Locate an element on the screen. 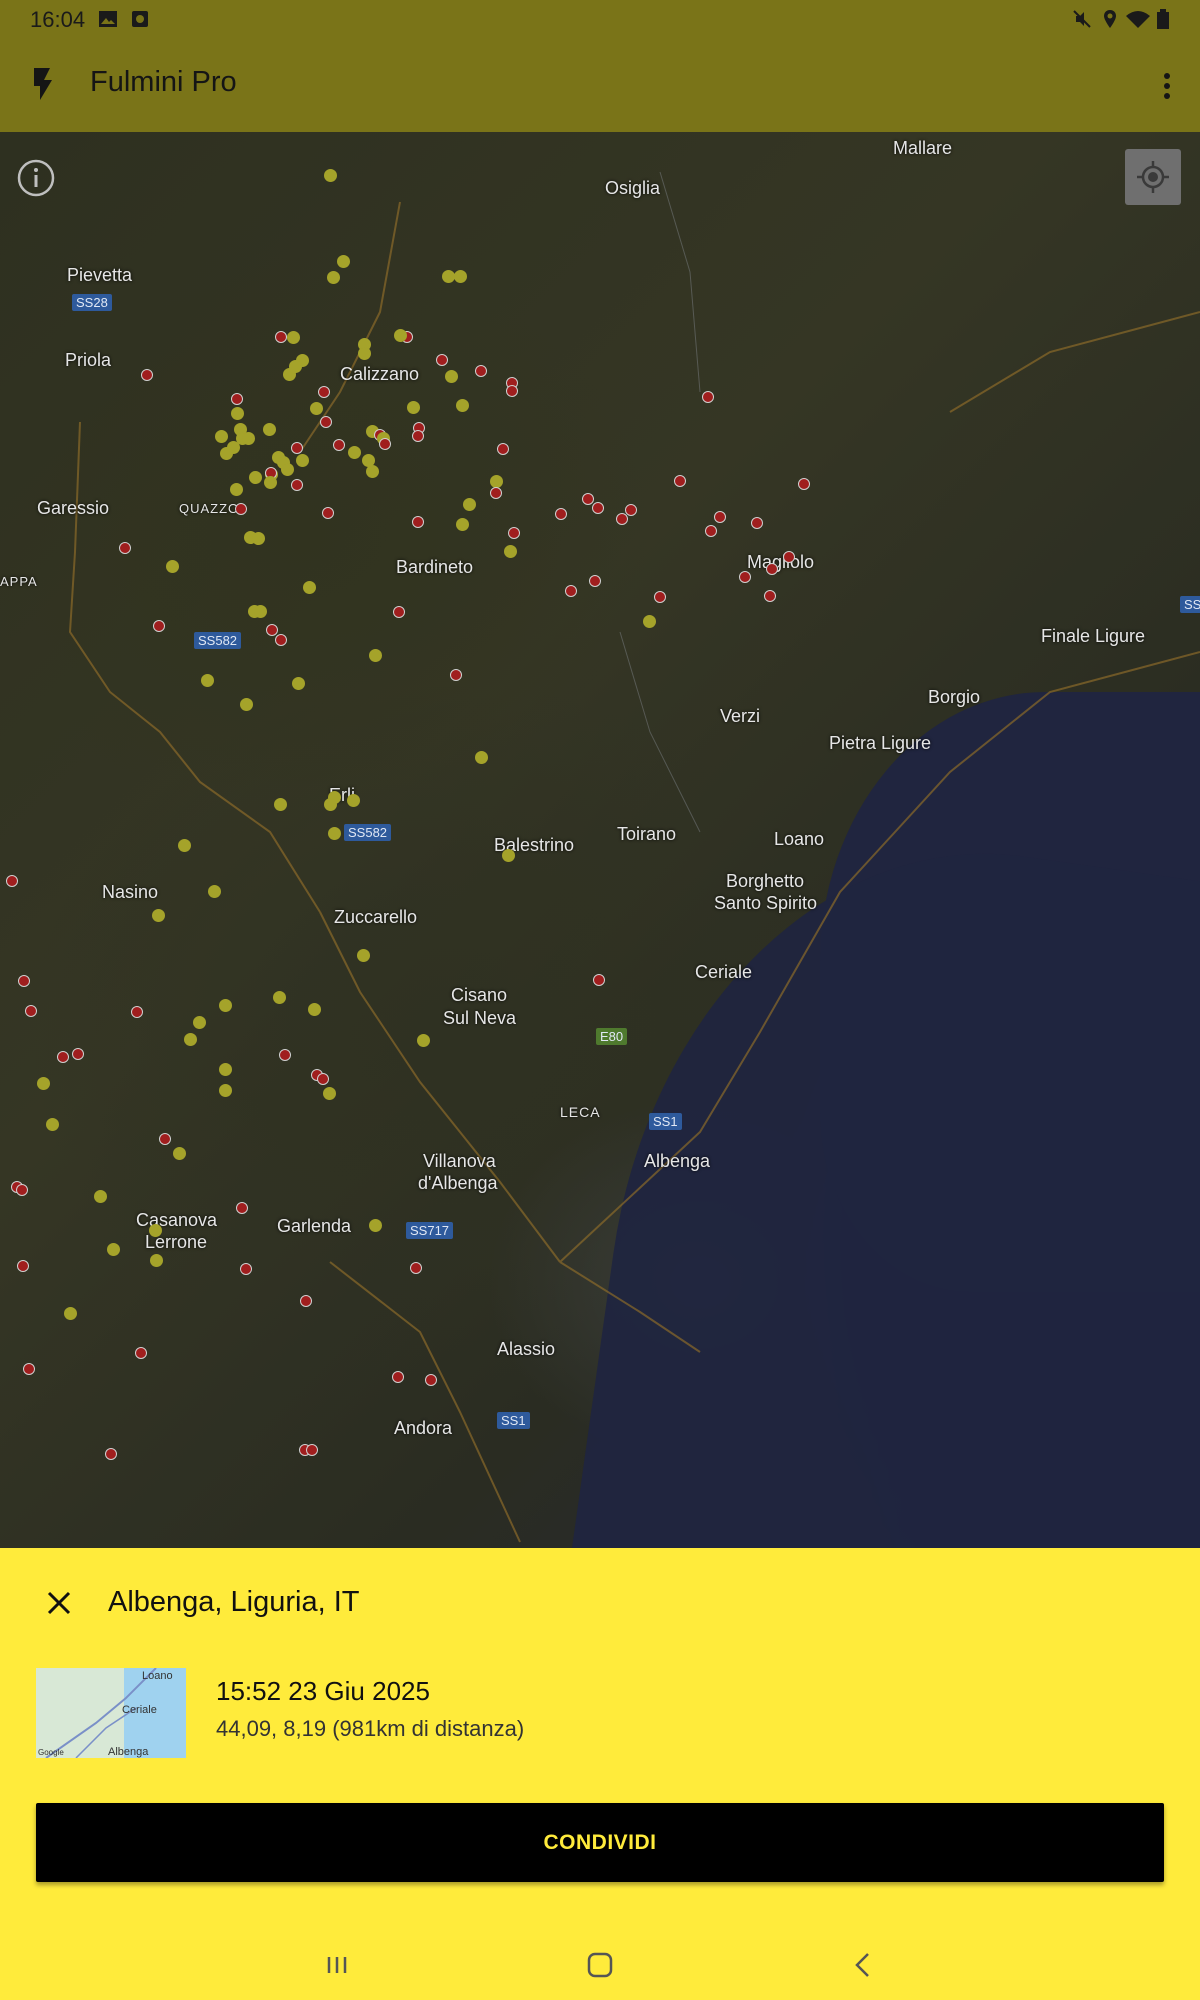  my-location-button is located at coordinates (1153, 177).